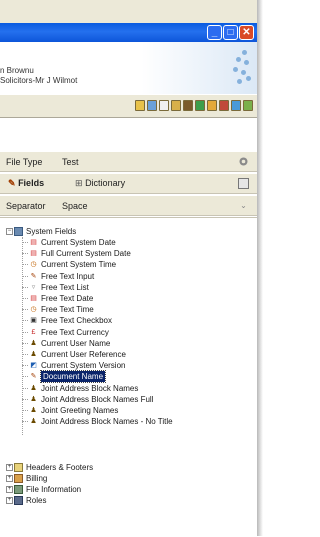 This screenshot has width=320, height=537. I want to click on tree-node: ◷ Current System Time, so click(72, 264).